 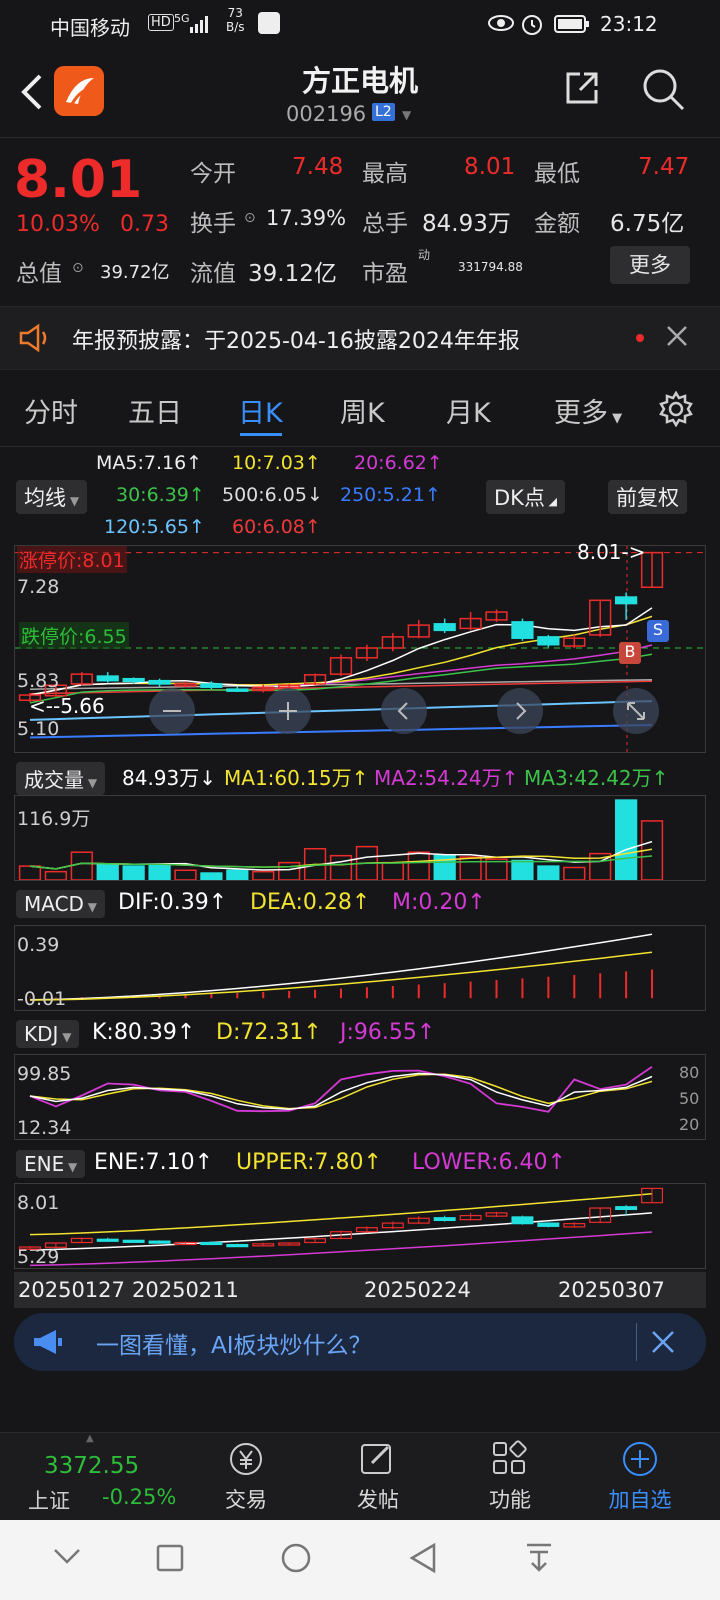 I want to click on axis-price-mid: 7.28, so click(x=38, y=587).